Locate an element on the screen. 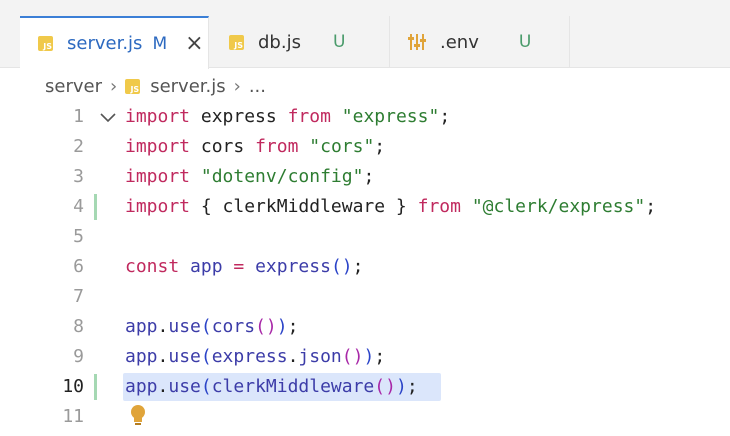  line-number: 2 is located at coordinates (78, 146).